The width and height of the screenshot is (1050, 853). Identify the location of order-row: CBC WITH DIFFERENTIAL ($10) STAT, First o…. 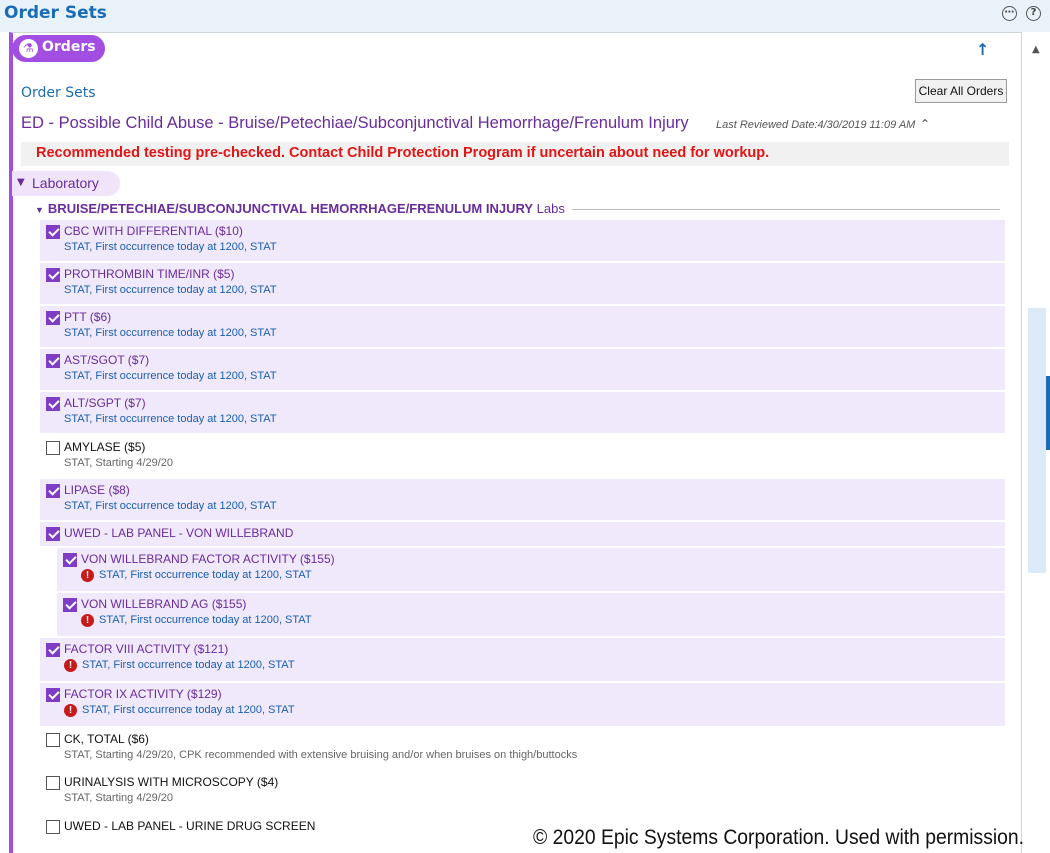
(522, 240).